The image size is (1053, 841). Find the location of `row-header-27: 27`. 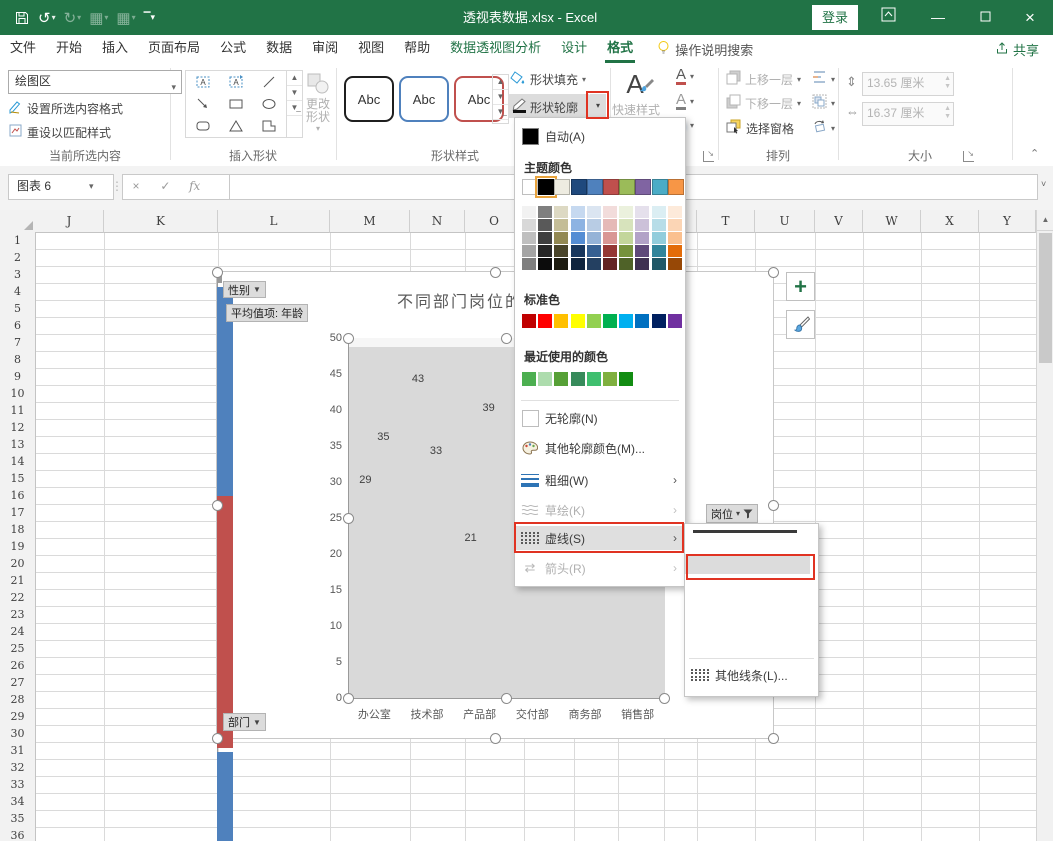

row-header-27: 27 is located at coordinates (18, 683).